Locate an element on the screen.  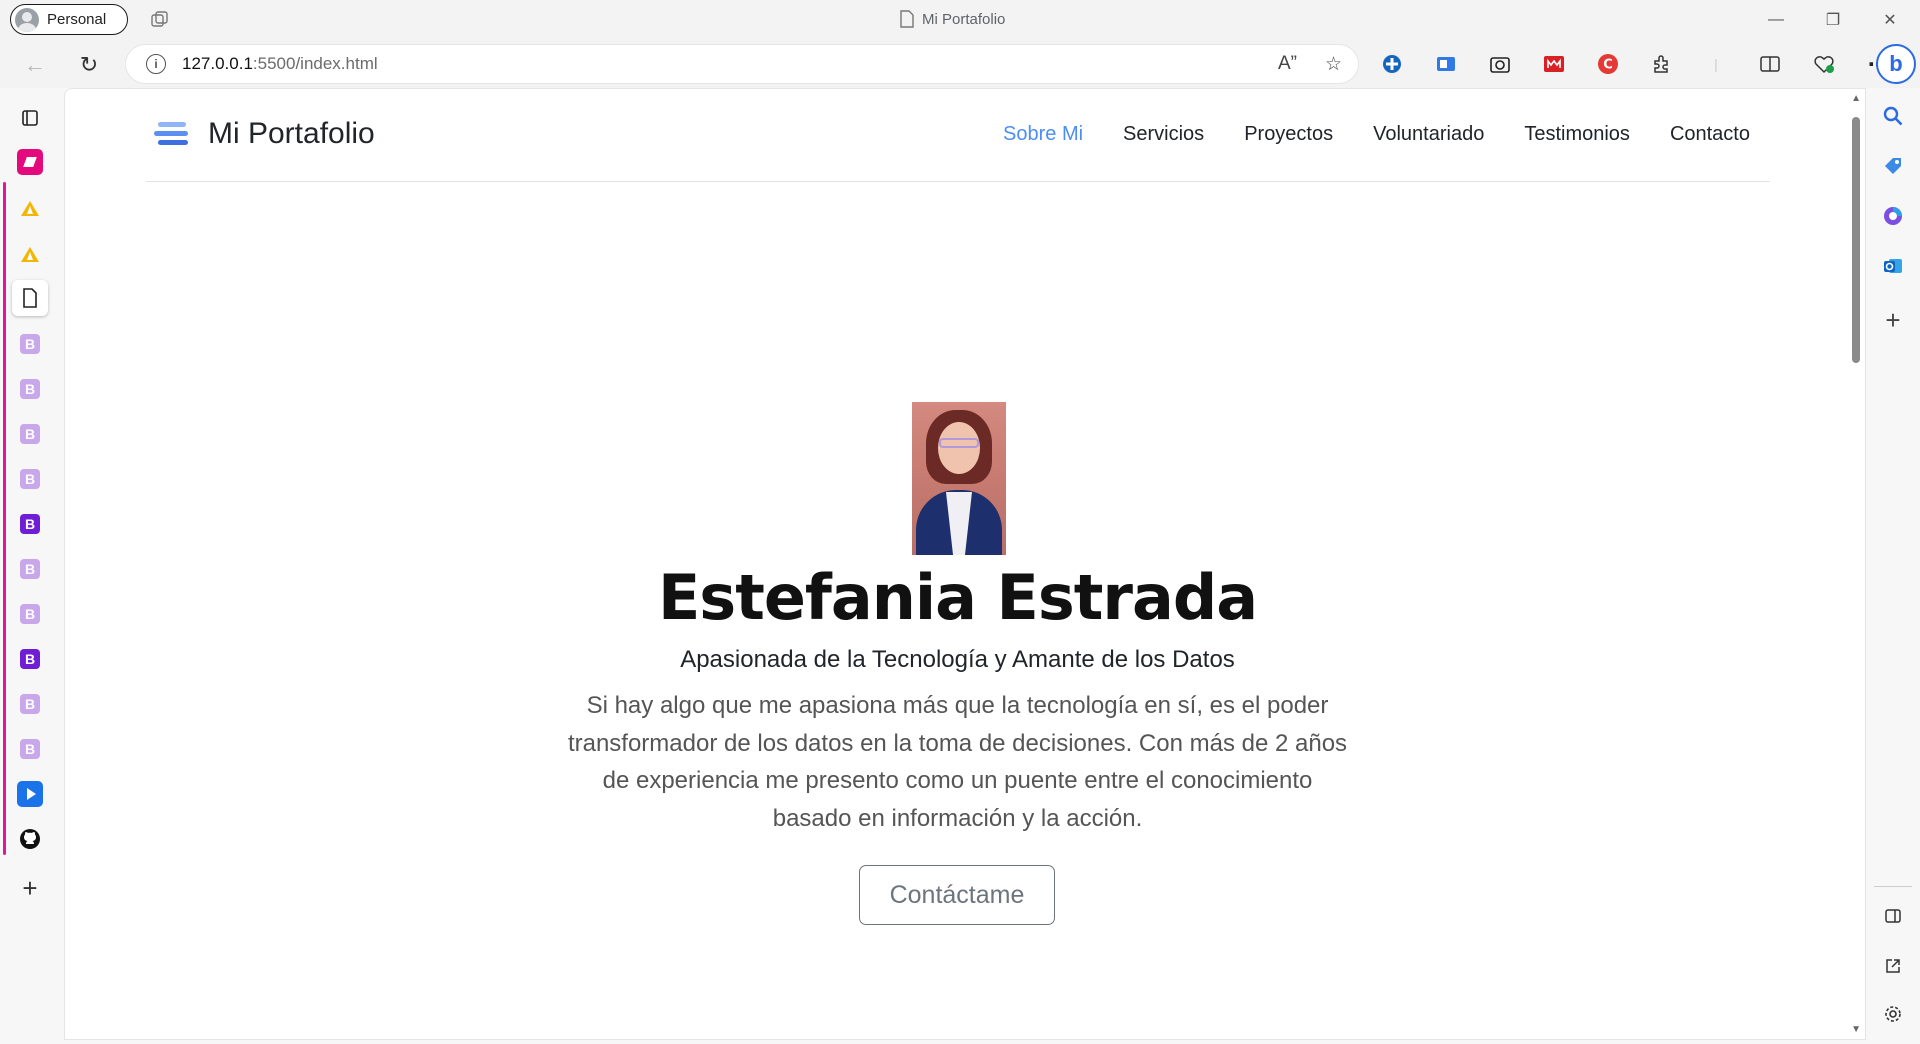
tab-b-4: B is located at coordinates (30, 479).